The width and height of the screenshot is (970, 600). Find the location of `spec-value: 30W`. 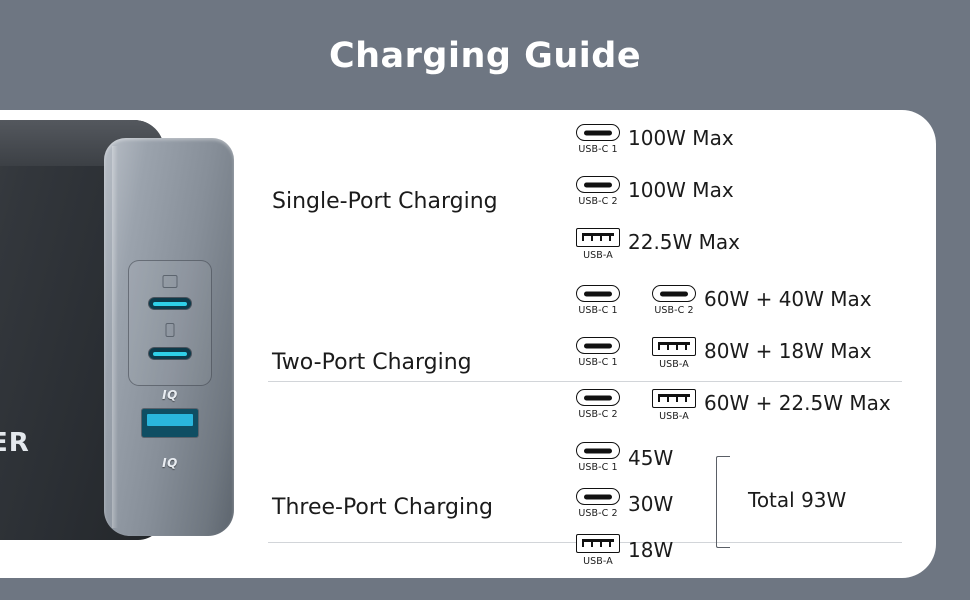

spec-value: 30W is located at coordinates (651, 504).